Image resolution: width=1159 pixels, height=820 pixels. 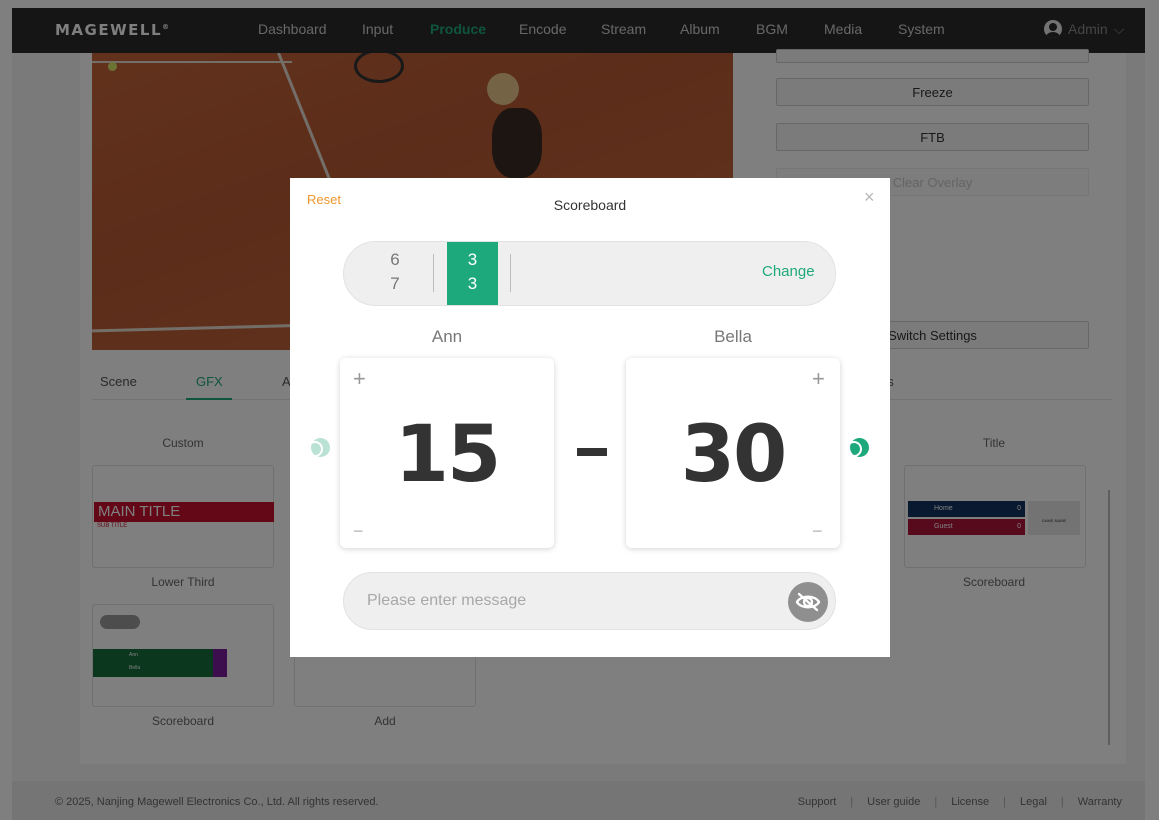 What do you see at coordinates (869, 197) in the screenshot?
I see `close-icon: ×` at bounding box center [869, 197].